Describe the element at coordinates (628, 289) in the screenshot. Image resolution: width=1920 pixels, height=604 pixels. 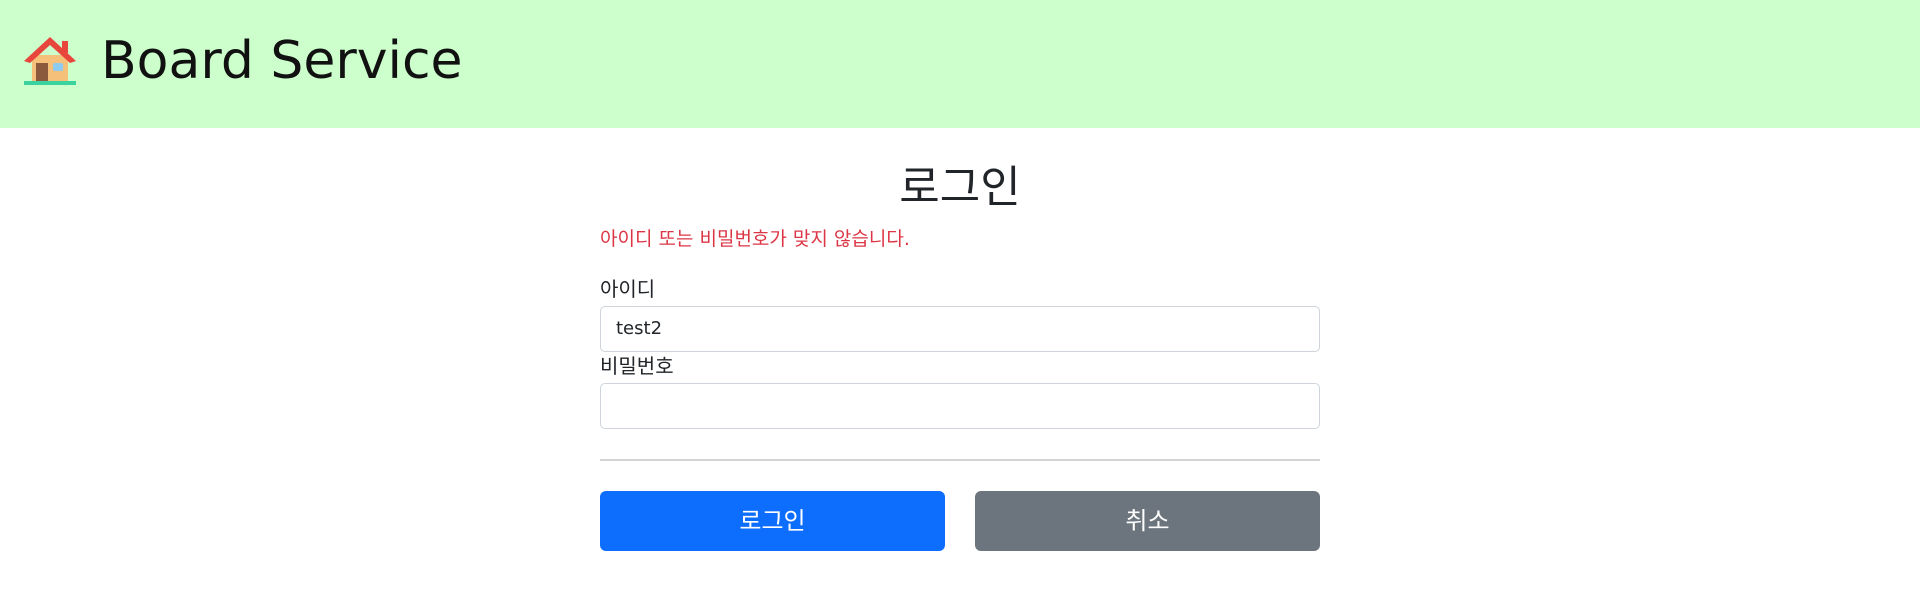
I see `username-label: 아이디` at that location.